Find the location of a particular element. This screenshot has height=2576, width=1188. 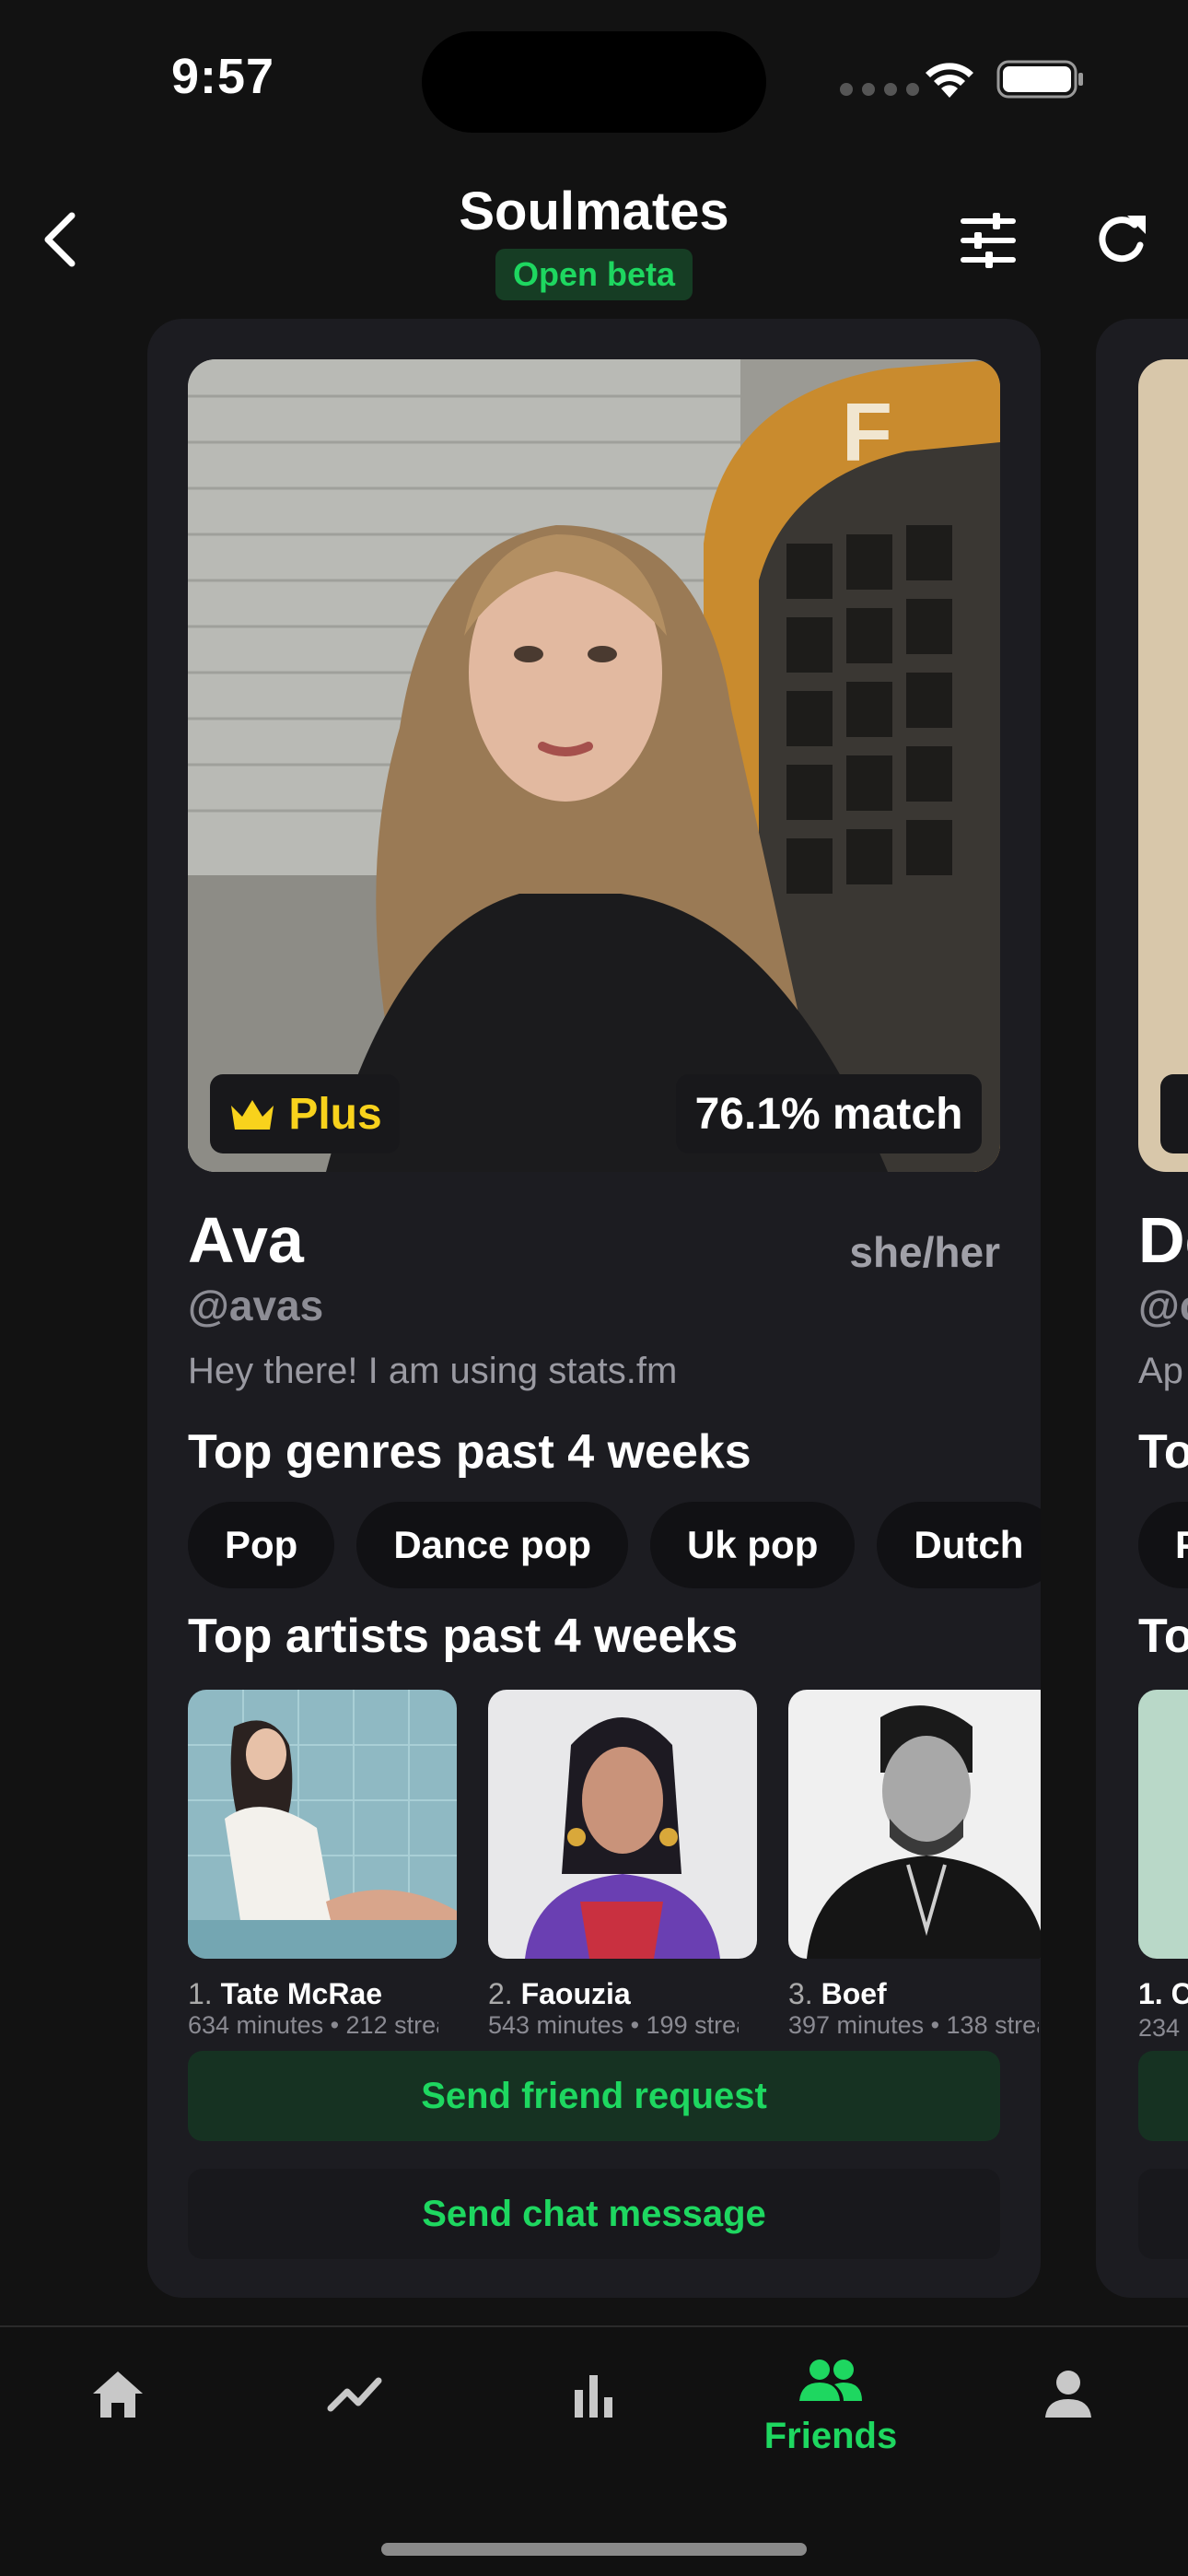

next-artist-name: 1. C is located at coordinates (1163, 1993).